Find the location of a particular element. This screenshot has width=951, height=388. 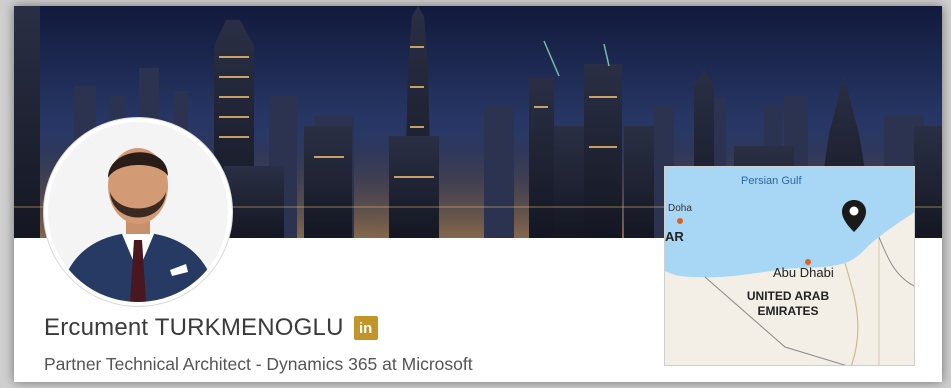

profile-avatar is located at coordinates (138, 212).